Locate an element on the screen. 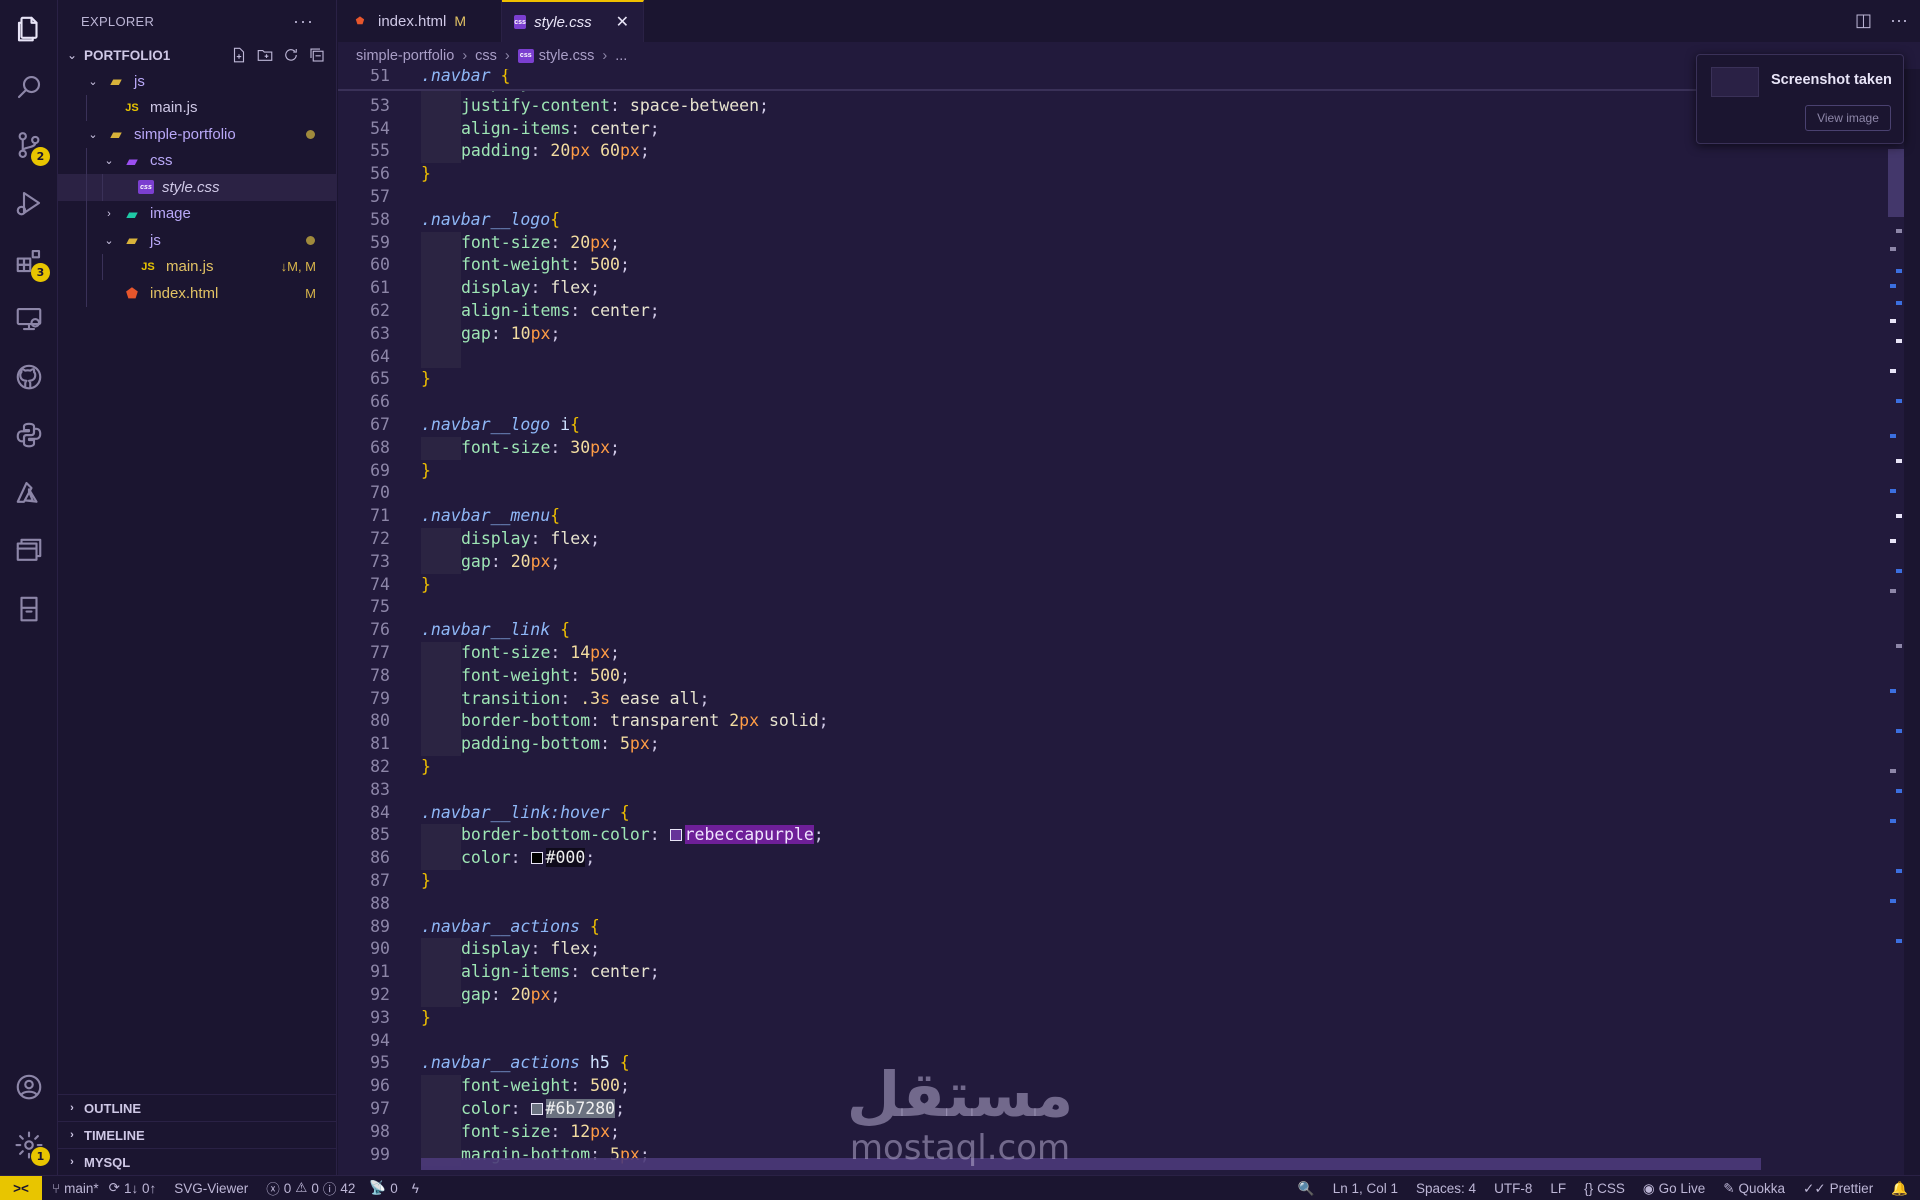  remote-indicator-icon: >< is located at coordinates (21, 1187).